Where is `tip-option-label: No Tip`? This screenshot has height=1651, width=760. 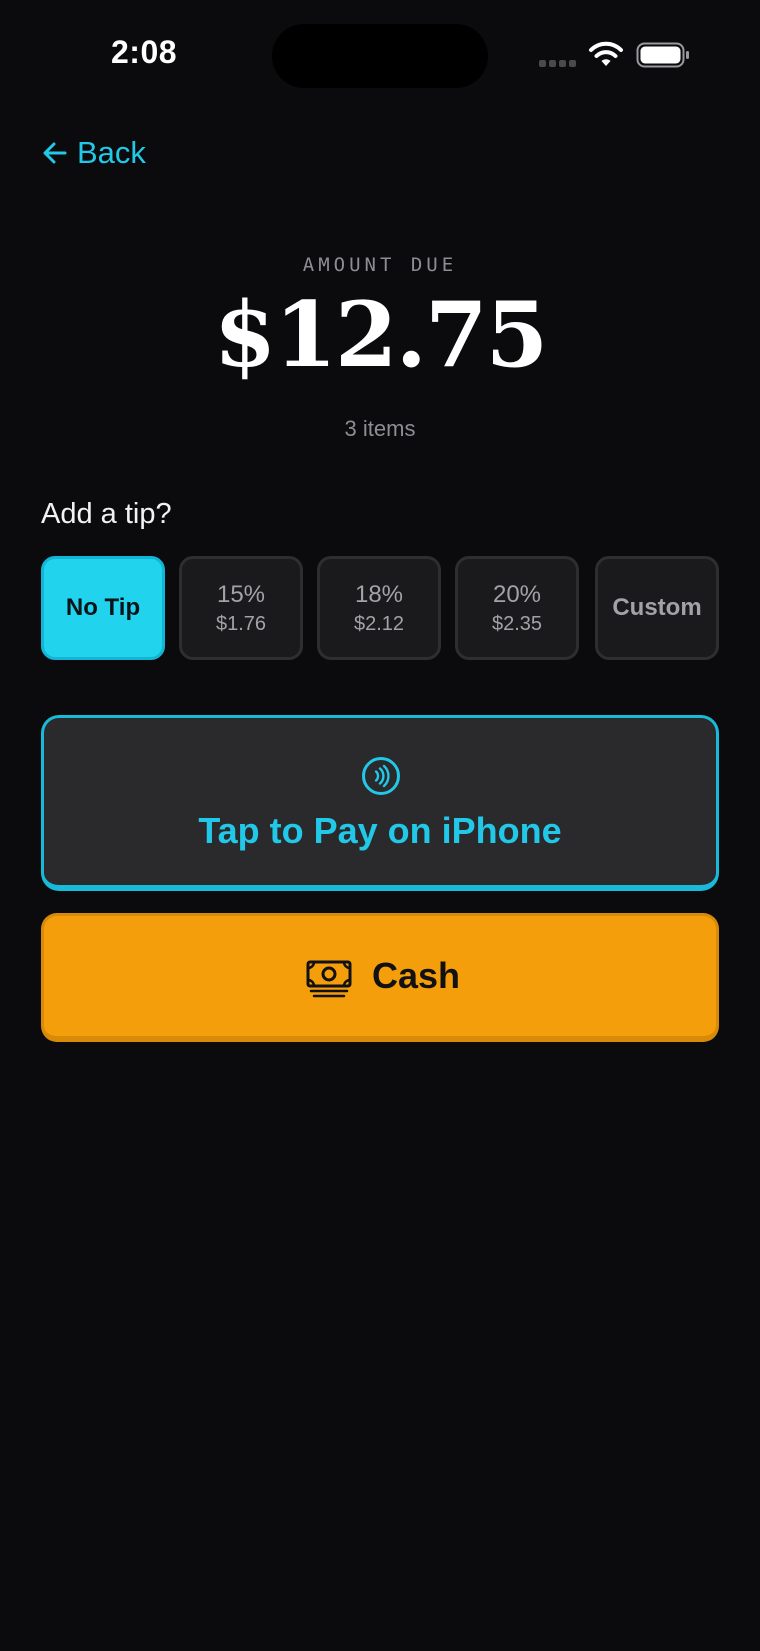
tip-option-label: No Tip is located at coordinates (103, 607).